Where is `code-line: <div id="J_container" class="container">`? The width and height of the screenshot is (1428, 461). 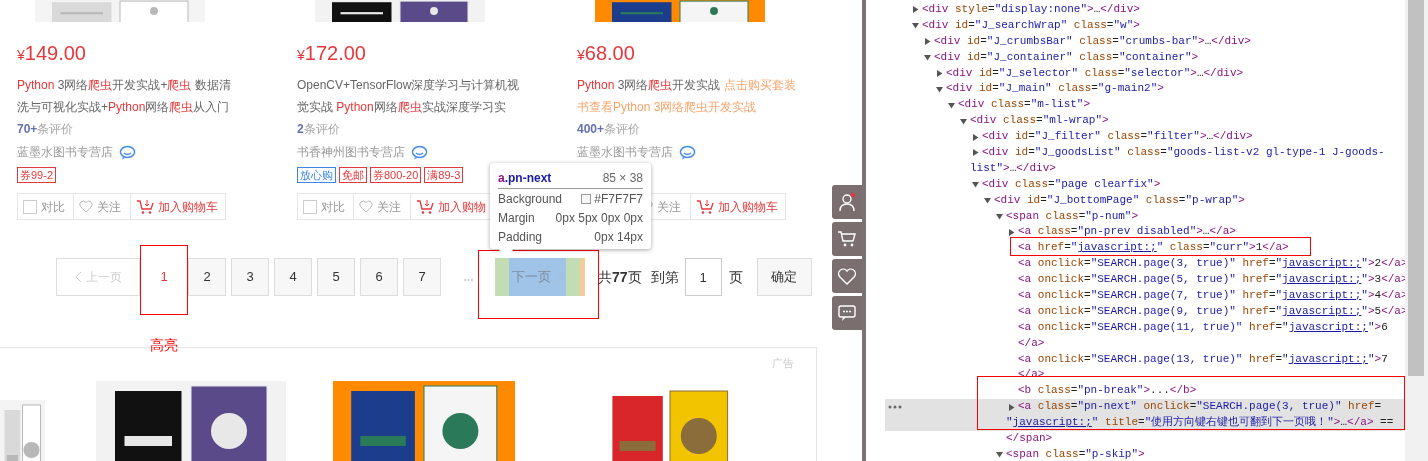 code-line: <div id="J_container" class="container"> is located at coordinates (1066, 57).